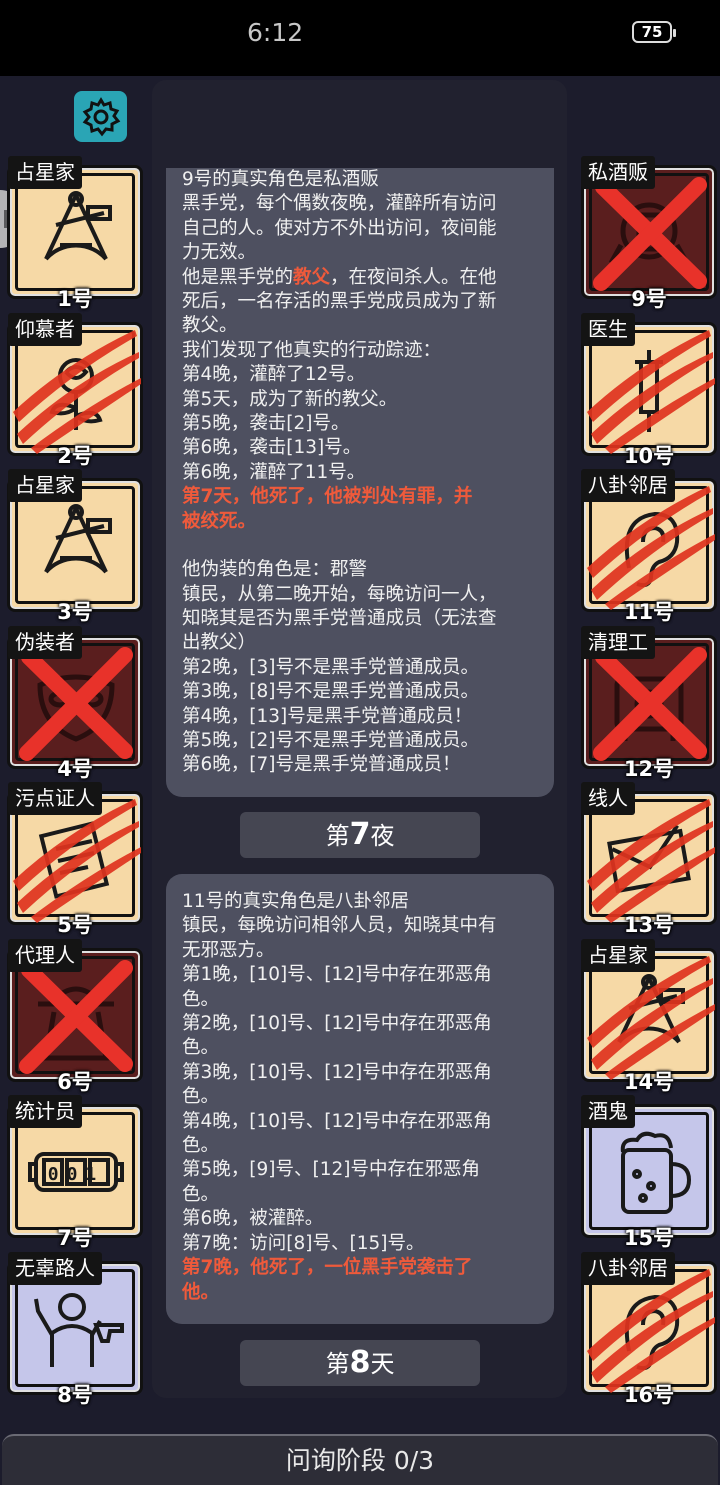  Describe the element at coordinates (71, 390) in the screenshot. I see `player-seat-2: 仰慕者 2号` at that location.